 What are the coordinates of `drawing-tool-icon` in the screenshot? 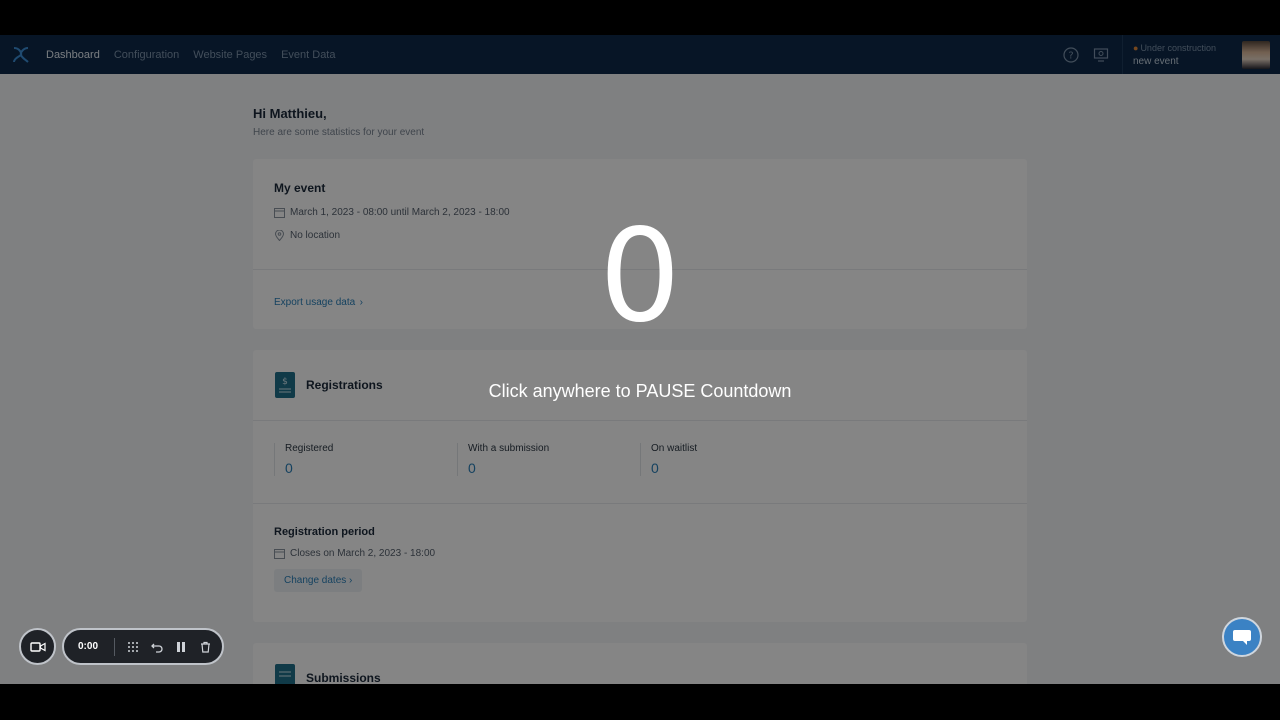 It's located at (133, 647).